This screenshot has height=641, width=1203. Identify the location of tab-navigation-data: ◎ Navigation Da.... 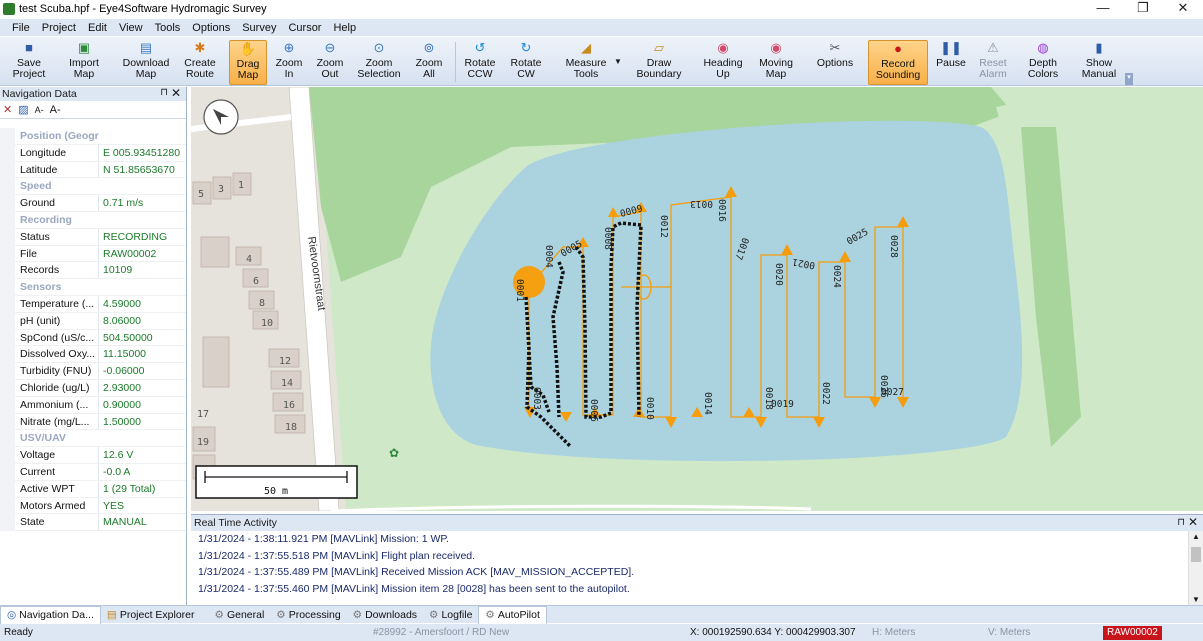
(50, 614).